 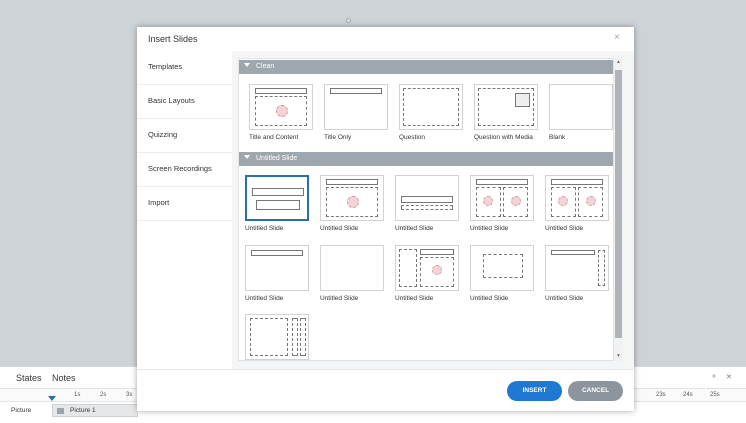 I want to click on ruler-tick-label: 24s, so click(x=688, y=395).